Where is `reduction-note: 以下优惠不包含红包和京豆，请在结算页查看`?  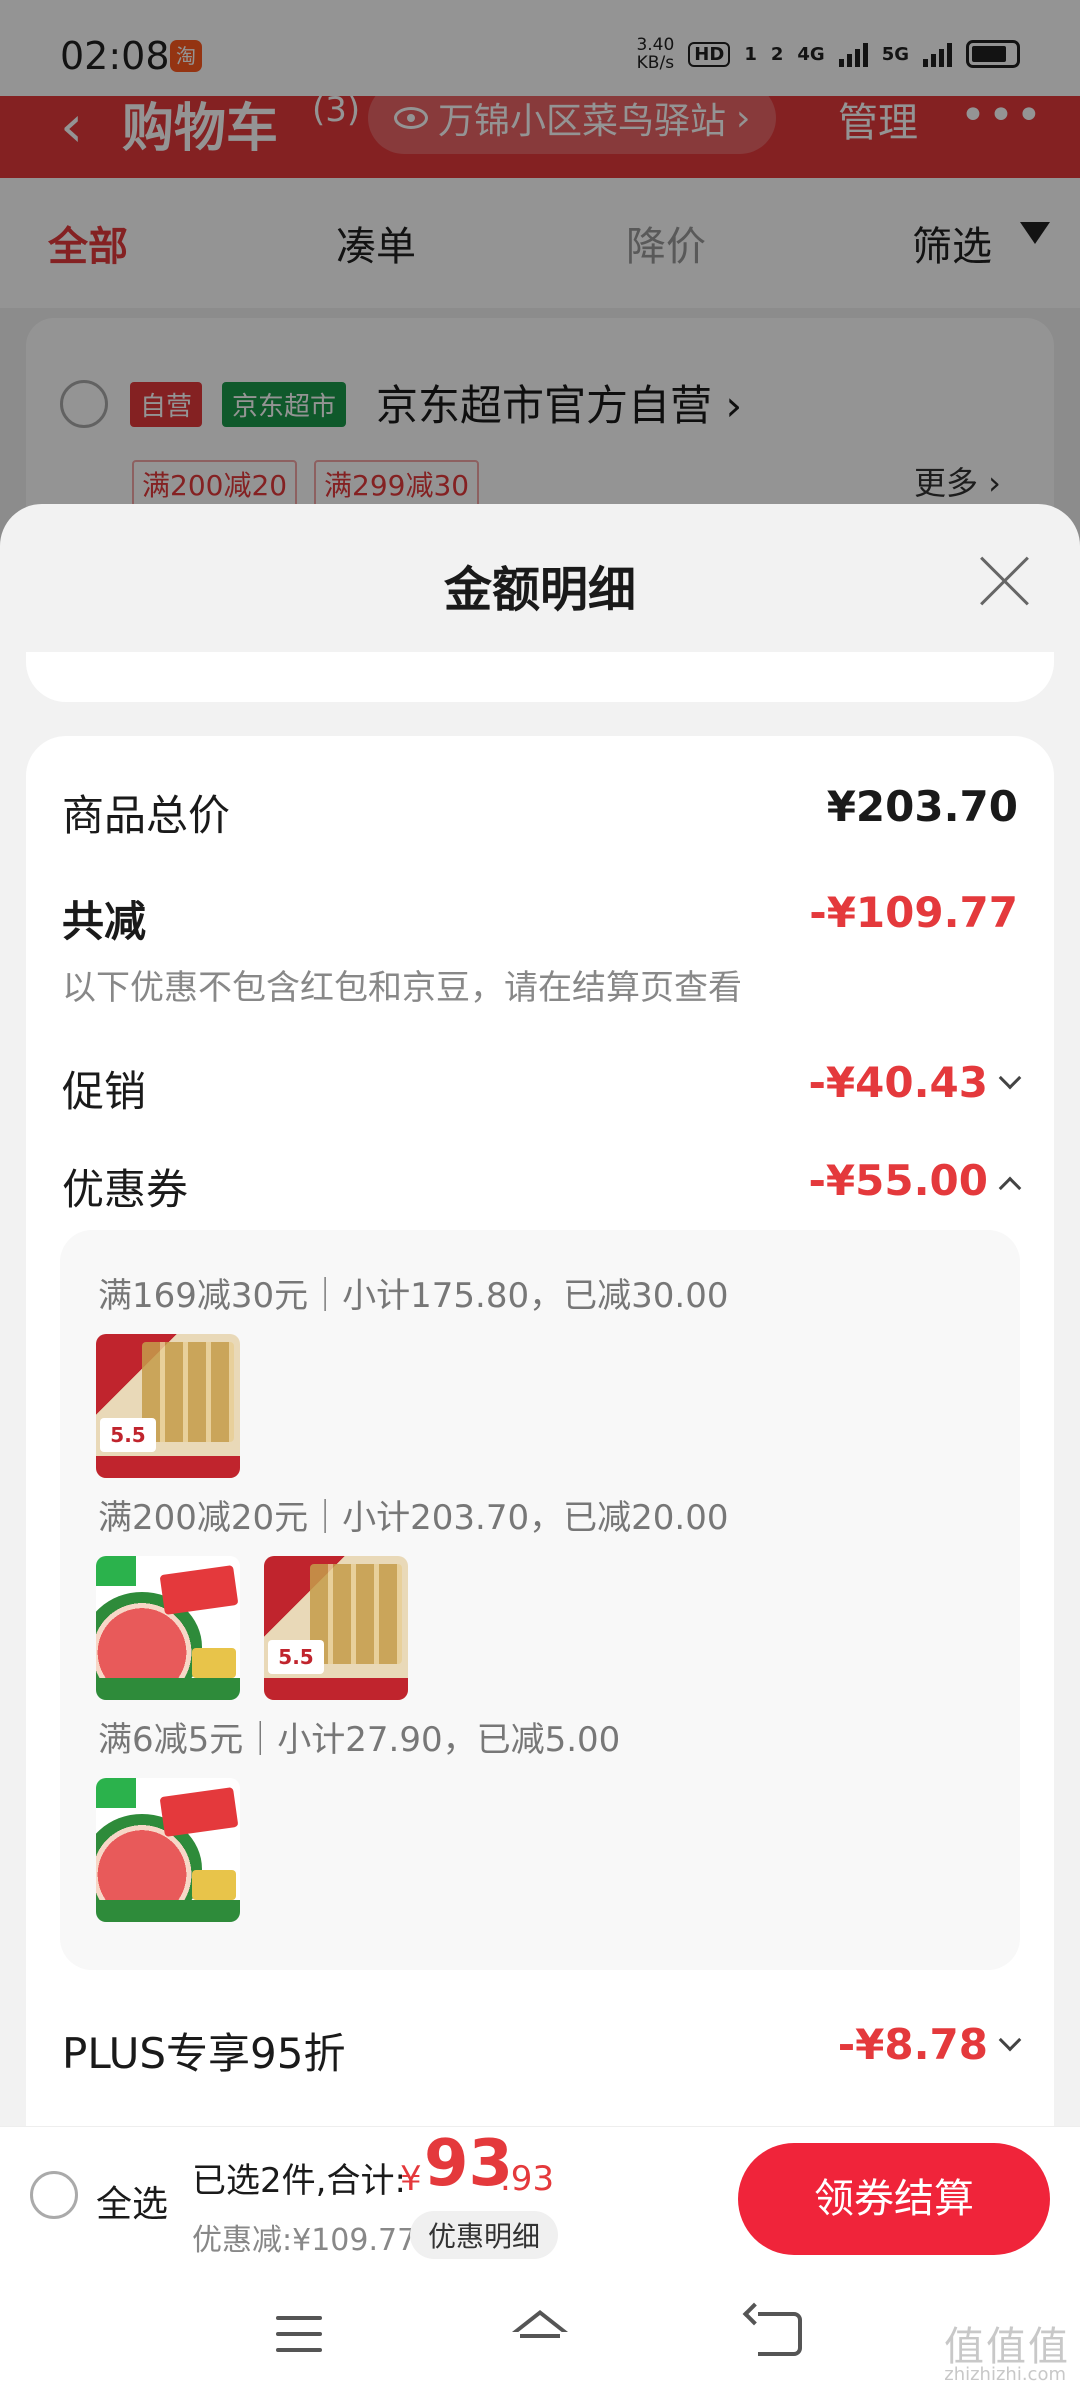
reduction-note: 以下优惠不包含红包和京豆，请在结算页查看 is located at coordinates (402, 988).